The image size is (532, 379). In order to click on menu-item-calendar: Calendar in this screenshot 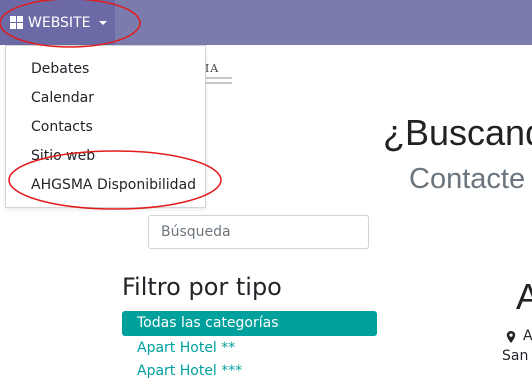, I will do `click(62, 98)`.